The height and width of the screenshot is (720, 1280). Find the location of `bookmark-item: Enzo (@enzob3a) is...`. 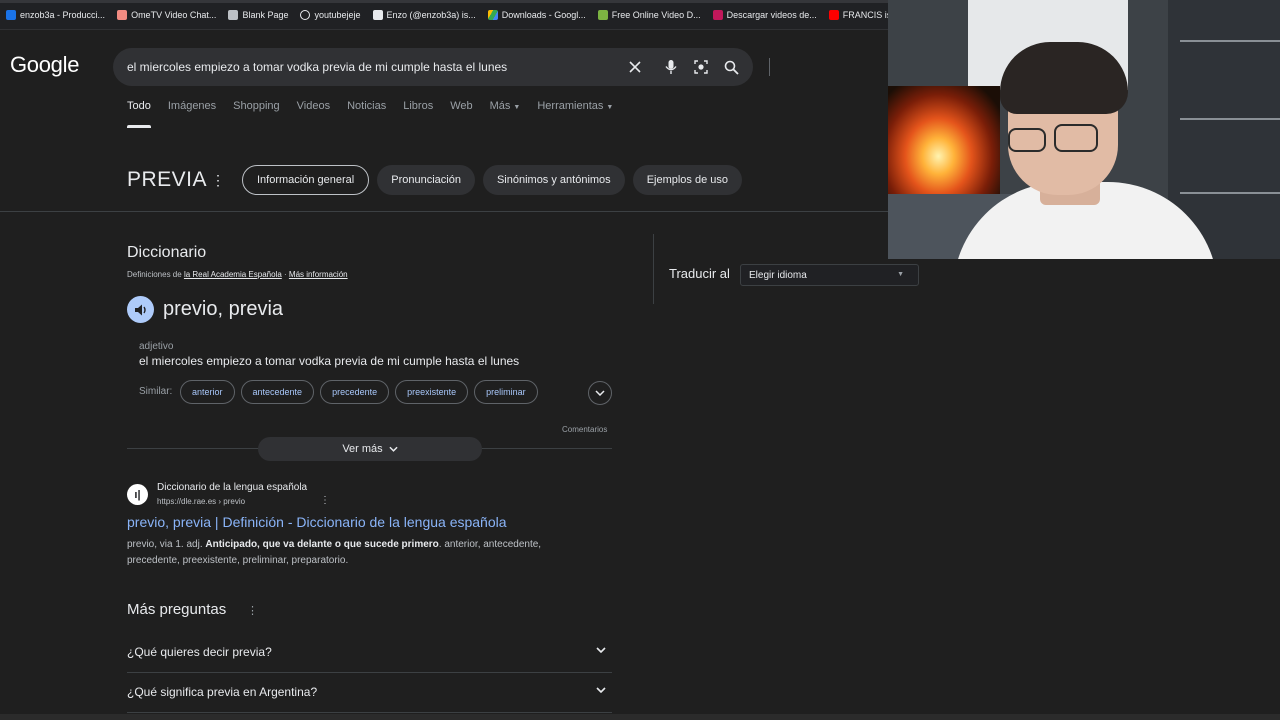

bookmark-item: Enzo (@enzob3a) is... is located at coordinates (424, 14).